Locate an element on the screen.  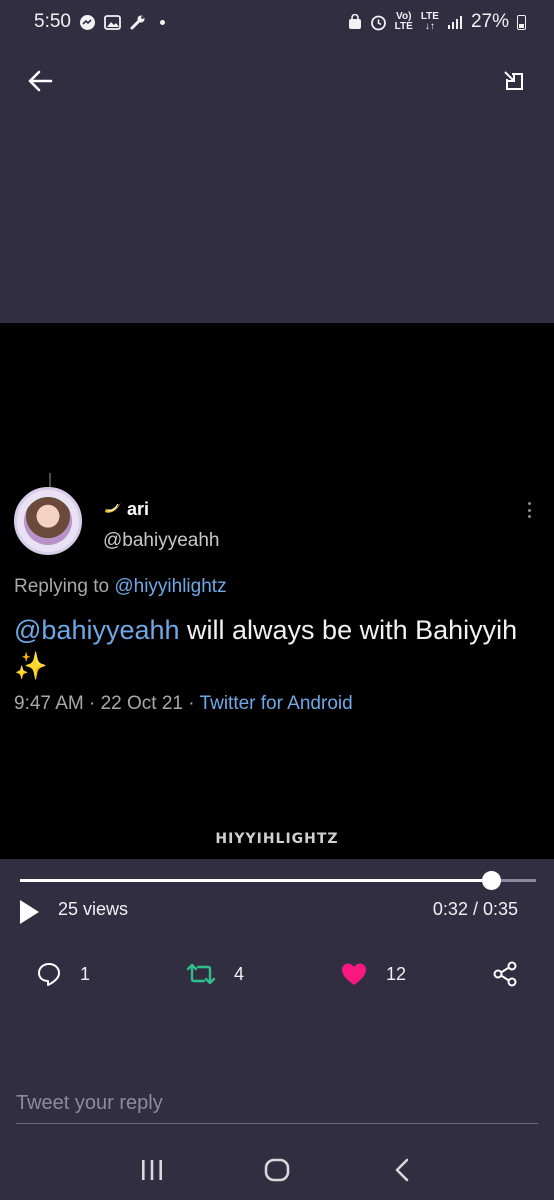
reply-count: 1 is located at coordinates (85, 973).